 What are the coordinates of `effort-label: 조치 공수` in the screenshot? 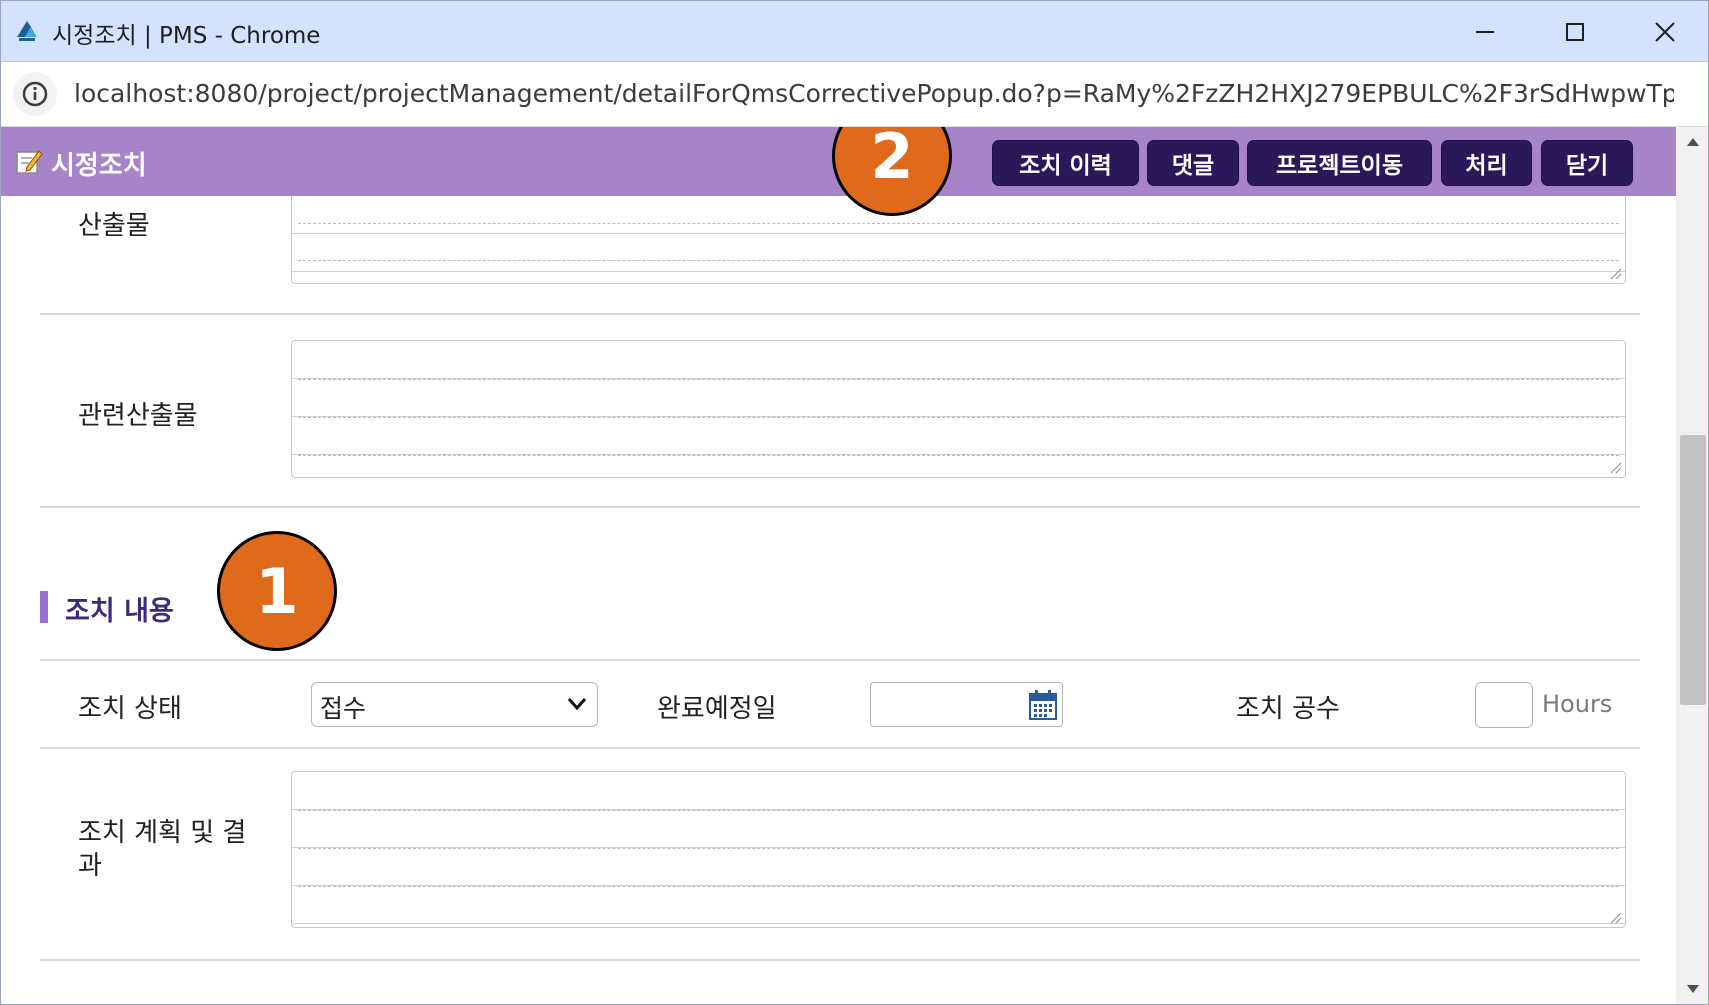 It's located at (1288, 709).